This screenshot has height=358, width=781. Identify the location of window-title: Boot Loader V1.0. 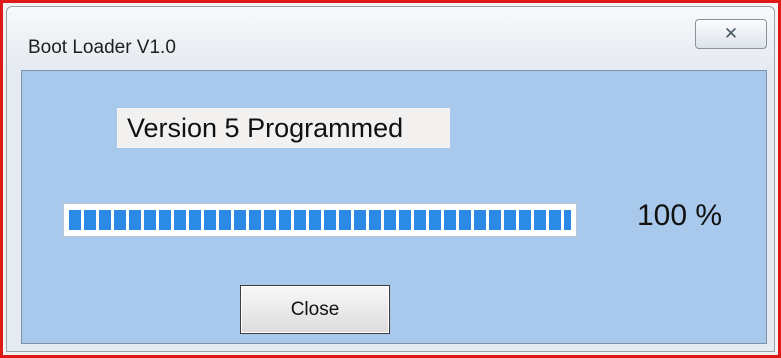
(102, 47).